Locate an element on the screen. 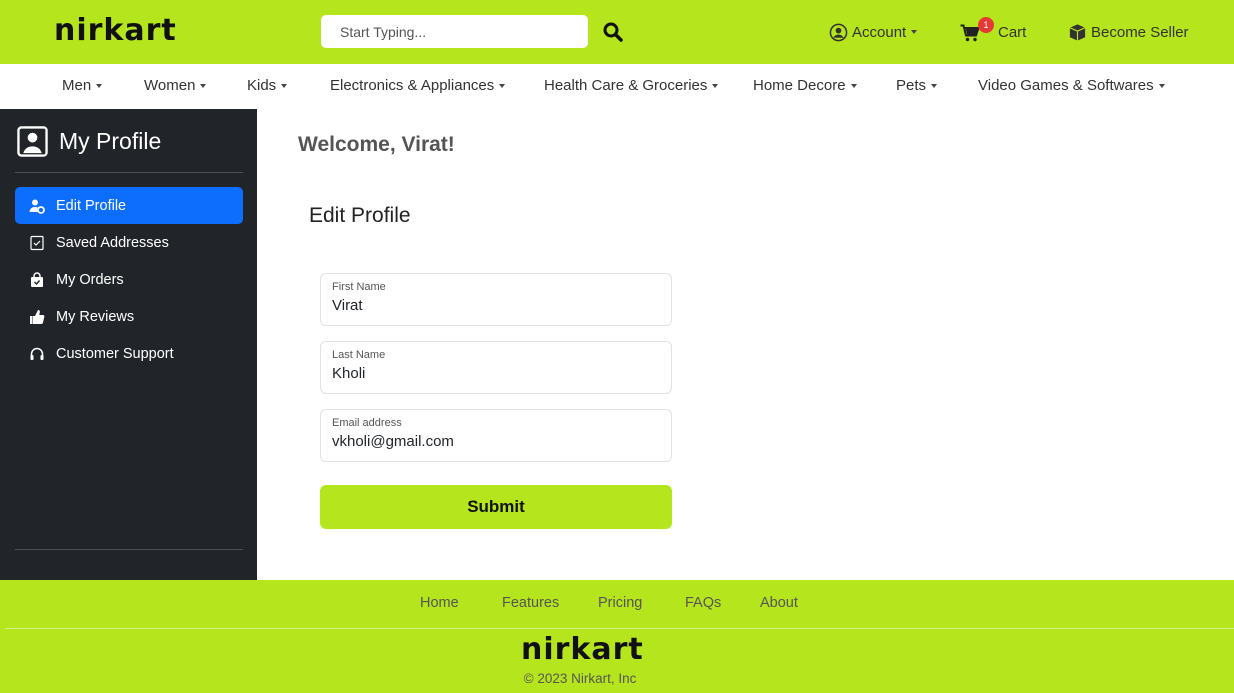 The width and height of the screenshot is (1234, 693). welcome-heading: Welcome, Virat! is located at coordinates (376, 144).